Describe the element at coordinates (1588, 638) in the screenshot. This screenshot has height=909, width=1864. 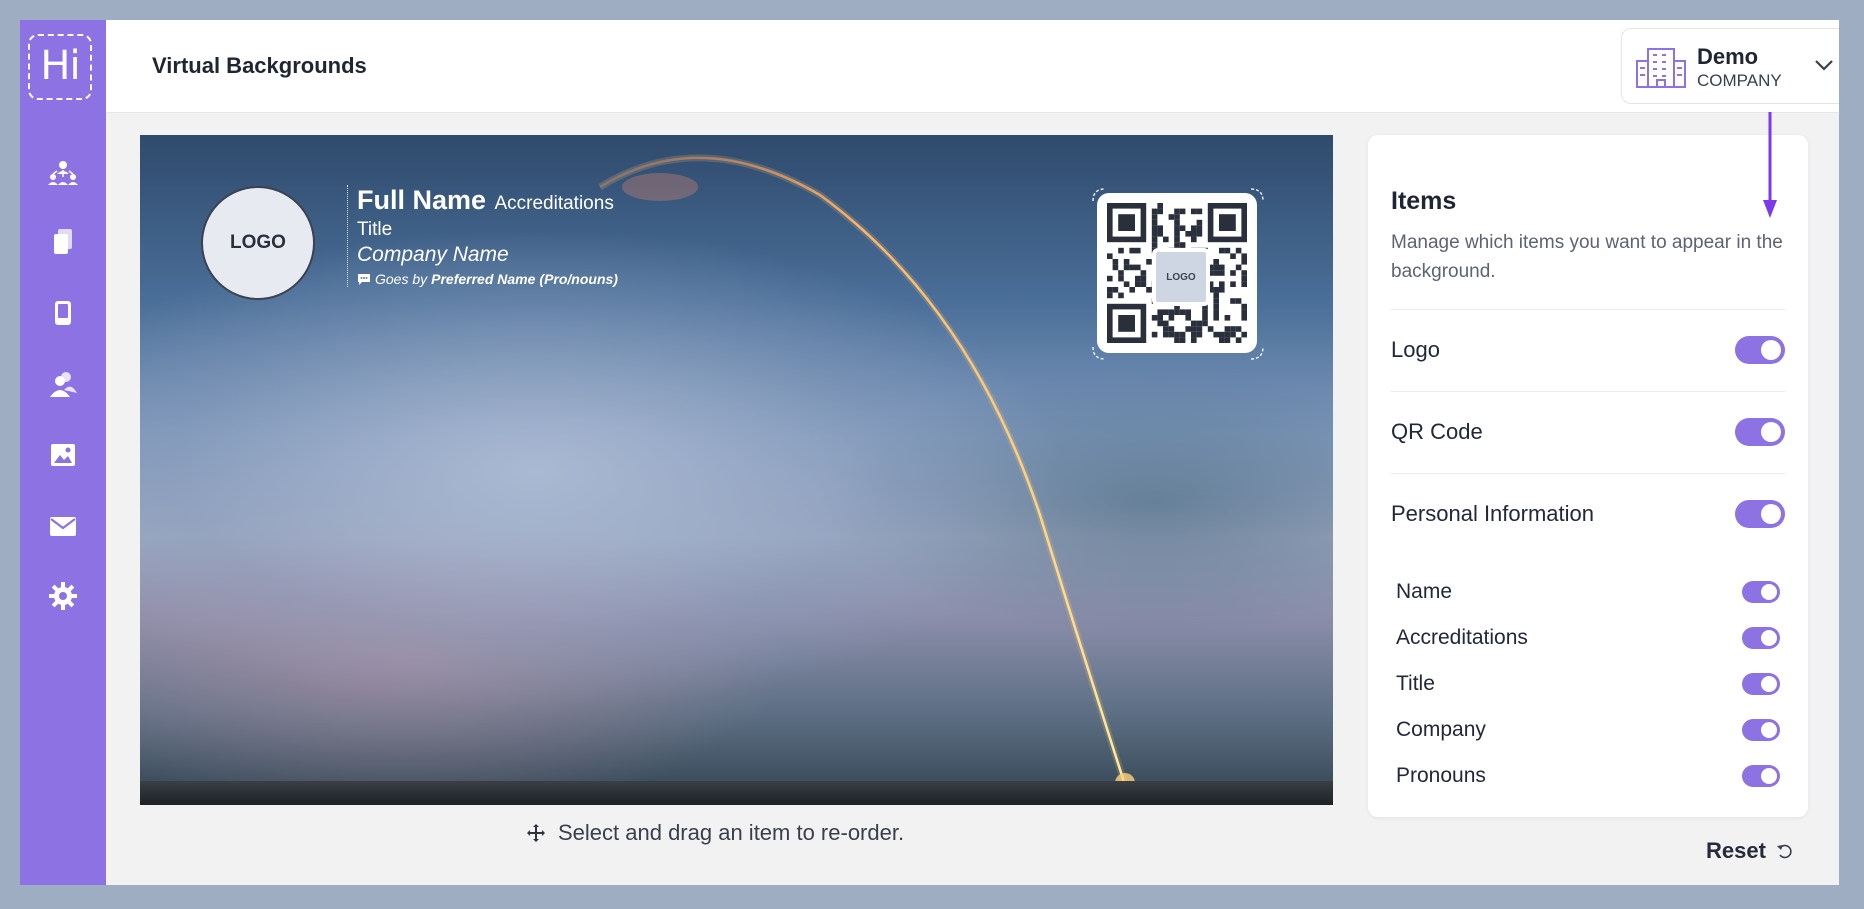
I see `sub-item-row-accreditations: Accreditations` at that location.